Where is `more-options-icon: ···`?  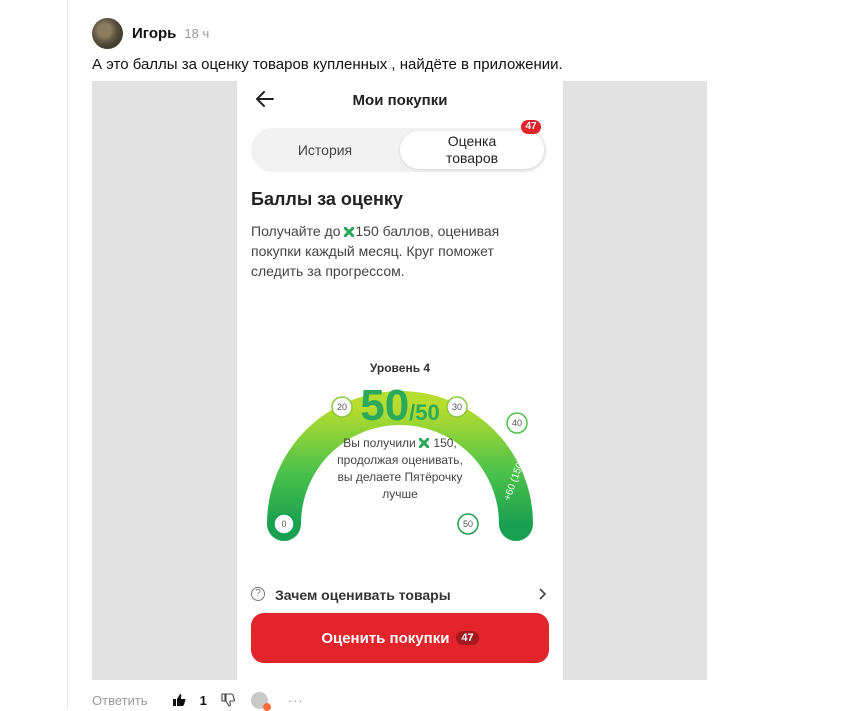 more-options-icon: ··· is located at coordinates (296, 700).